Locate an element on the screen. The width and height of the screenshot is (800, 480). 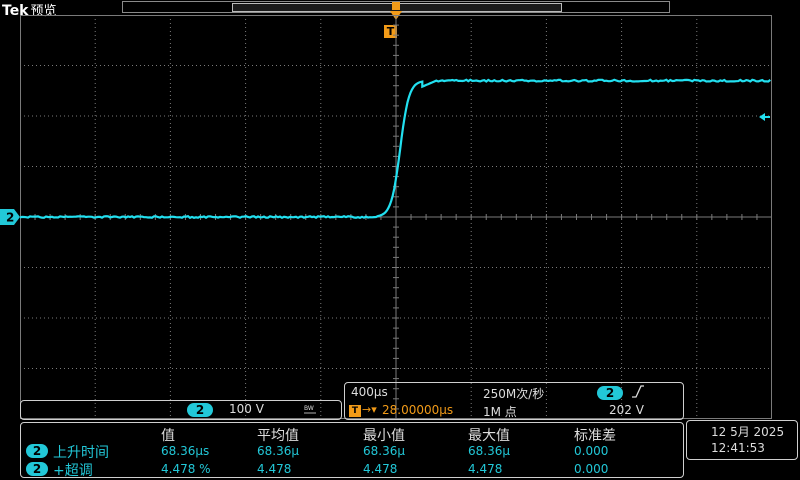
col-header-value: 值 is located at coordinates (168, 435).